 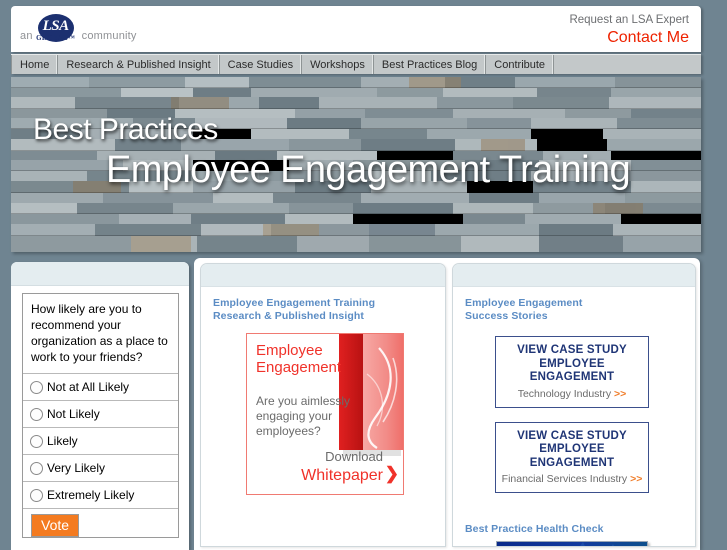 What do you see at coordinates (139, 64) in the screenshot?
I see `nav-item-research-published-insight: Research & Published Insight` at bounding box center [139, 64].